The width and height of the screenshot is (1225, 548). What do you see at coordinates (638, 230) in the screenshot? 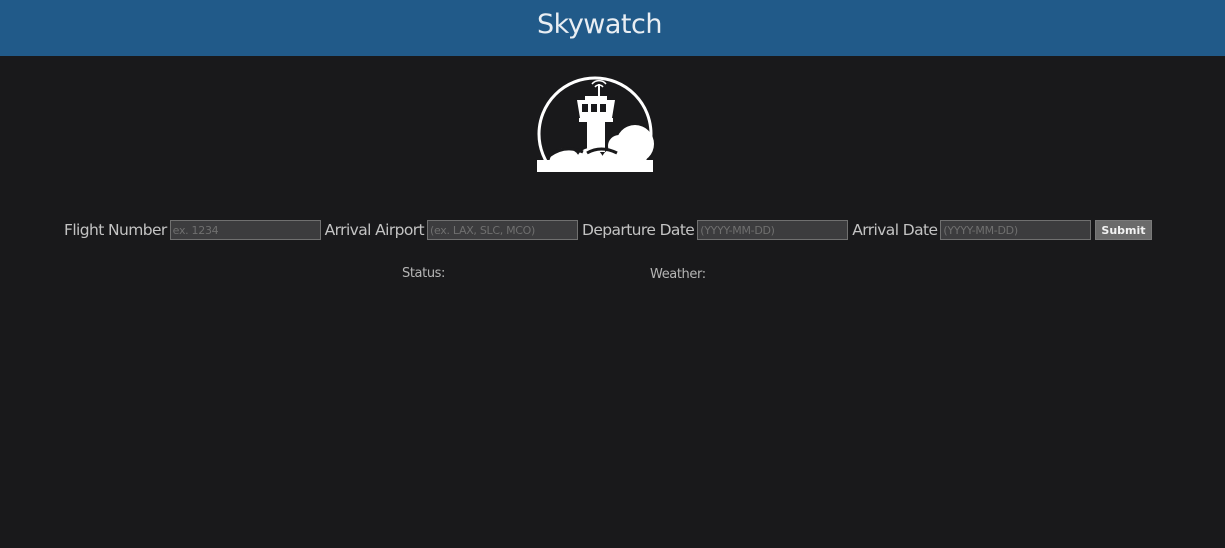
I see `departure-date-label: Departure Date` at bounding box center [638, 230].